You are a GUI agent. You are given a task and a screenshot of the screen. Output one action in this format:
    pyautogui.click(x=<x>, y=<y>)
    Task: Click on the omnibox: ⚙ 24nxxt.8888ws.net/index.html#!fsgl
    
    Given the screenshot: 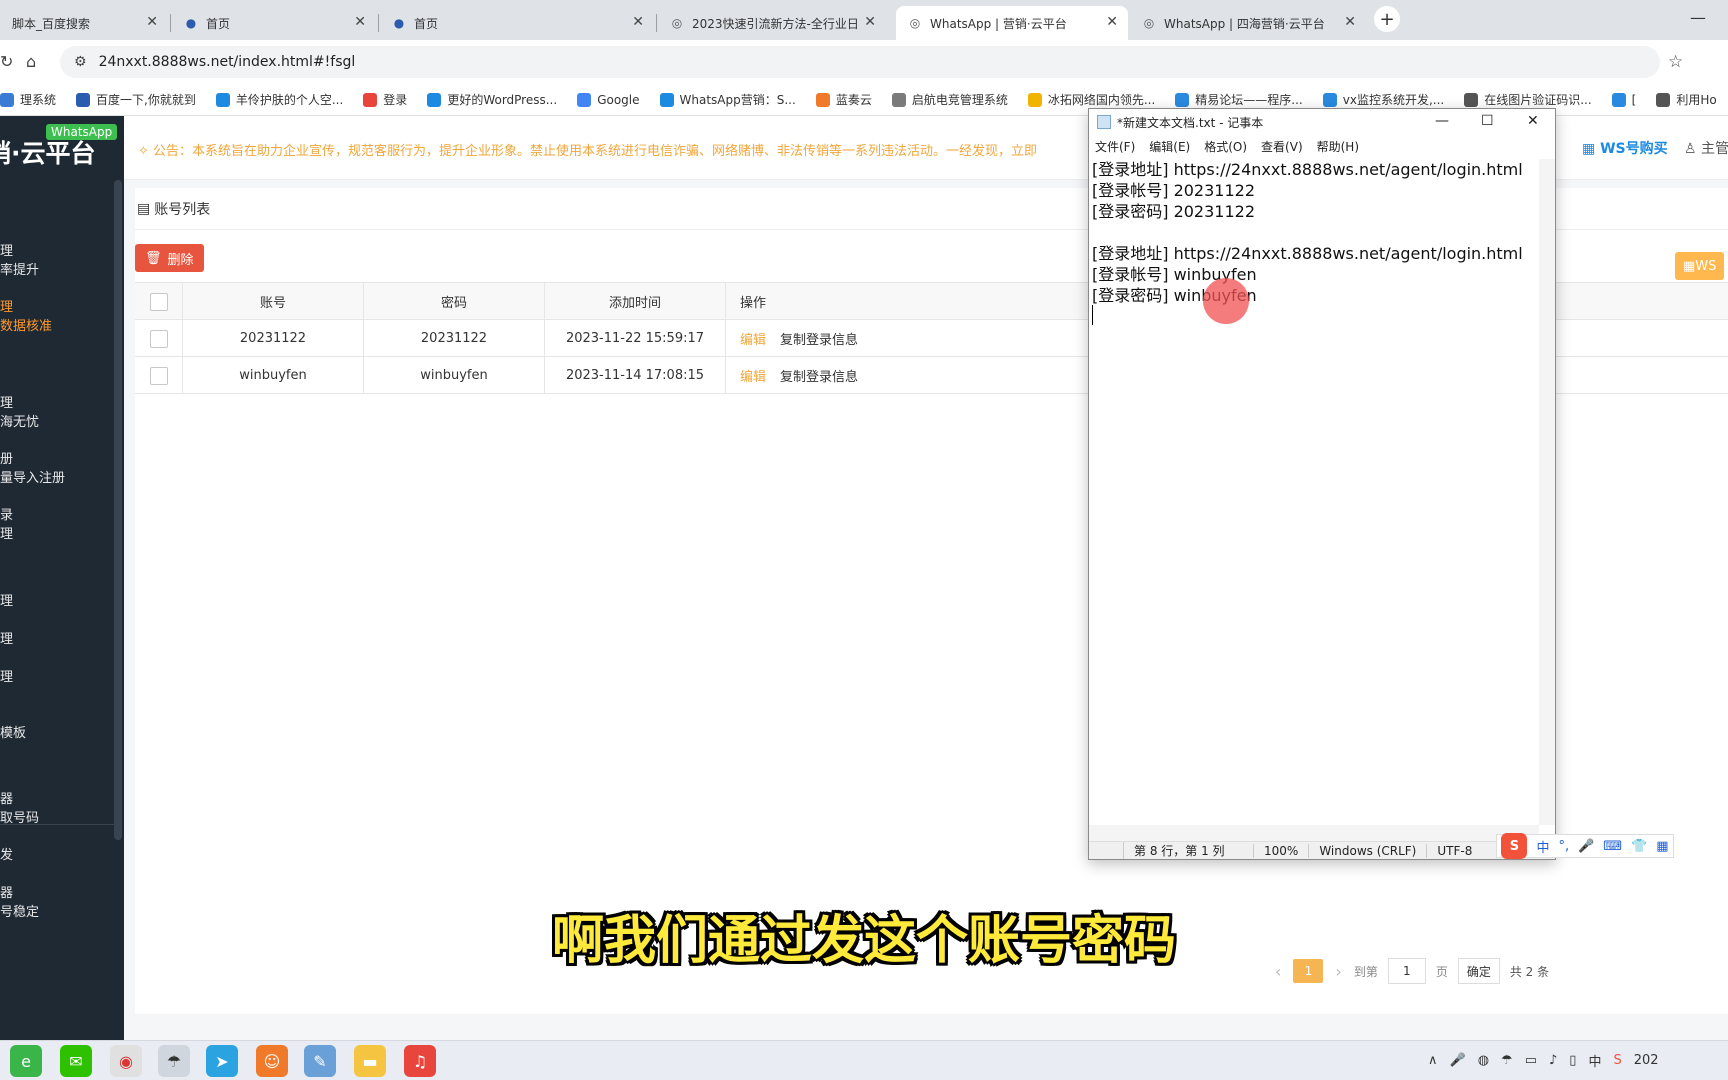 What is the action you would take?
    pyautogui.click(x=860, y=62)
    